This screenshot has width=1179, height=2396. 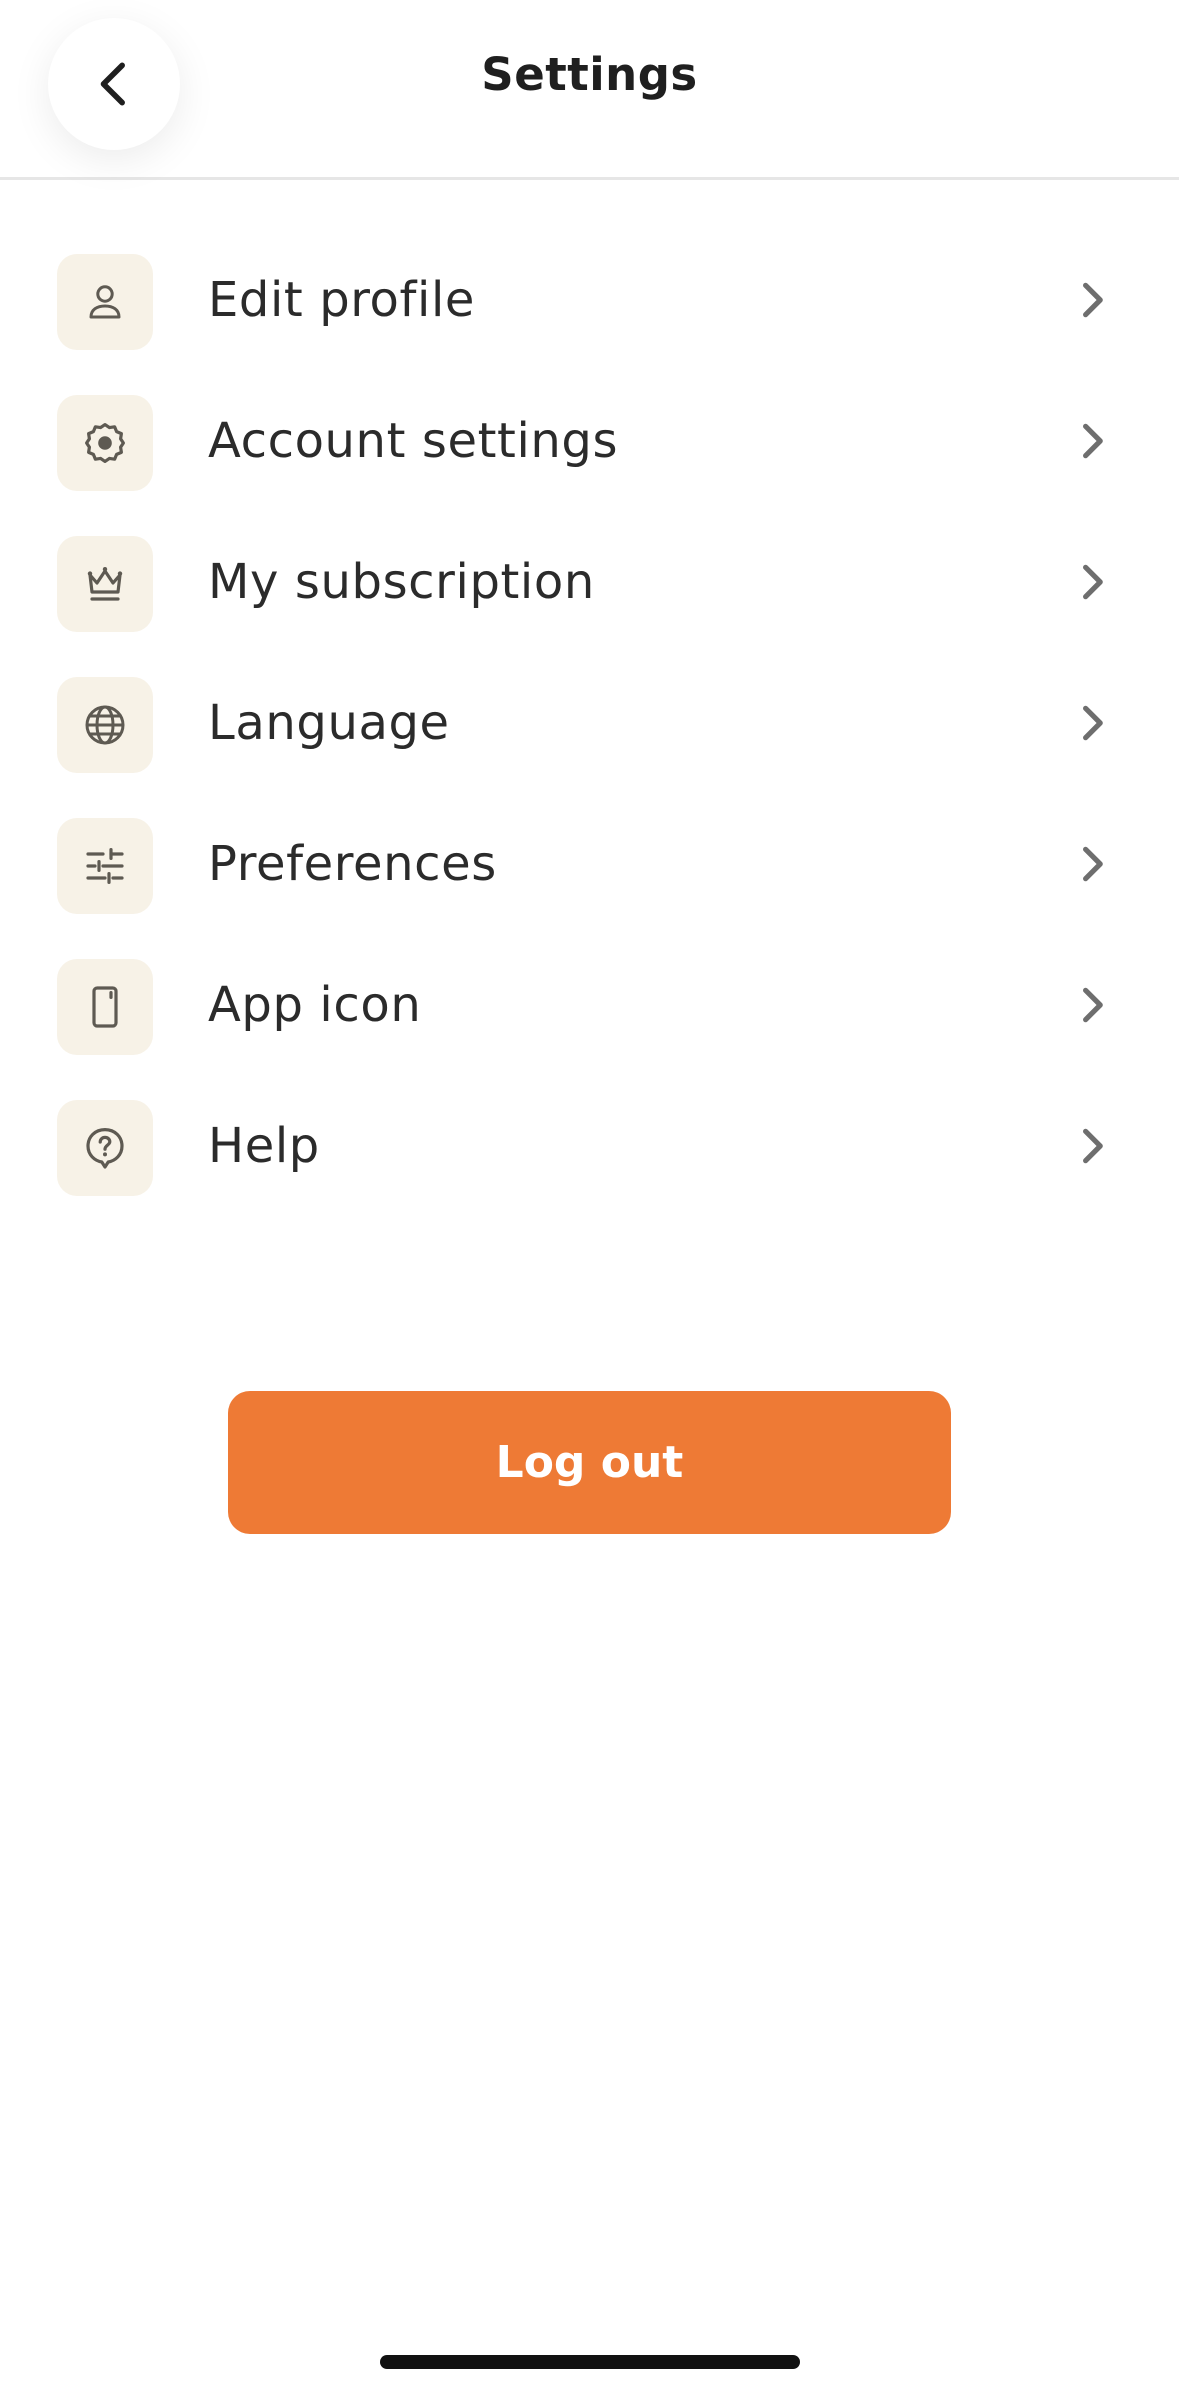 I want to click on header: Settings, so click(x=589, y=90).